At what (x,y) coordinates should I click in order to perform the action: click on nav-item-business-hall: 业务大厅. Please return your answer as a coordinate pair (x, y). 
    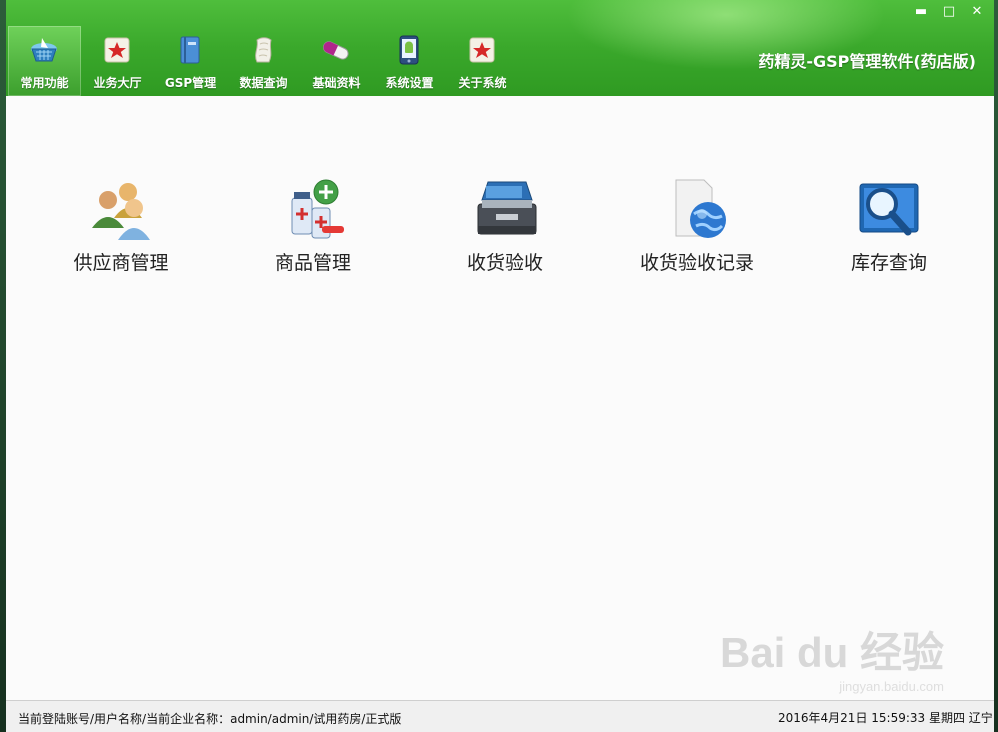
    Looking at the image, I should click on (117, 61).